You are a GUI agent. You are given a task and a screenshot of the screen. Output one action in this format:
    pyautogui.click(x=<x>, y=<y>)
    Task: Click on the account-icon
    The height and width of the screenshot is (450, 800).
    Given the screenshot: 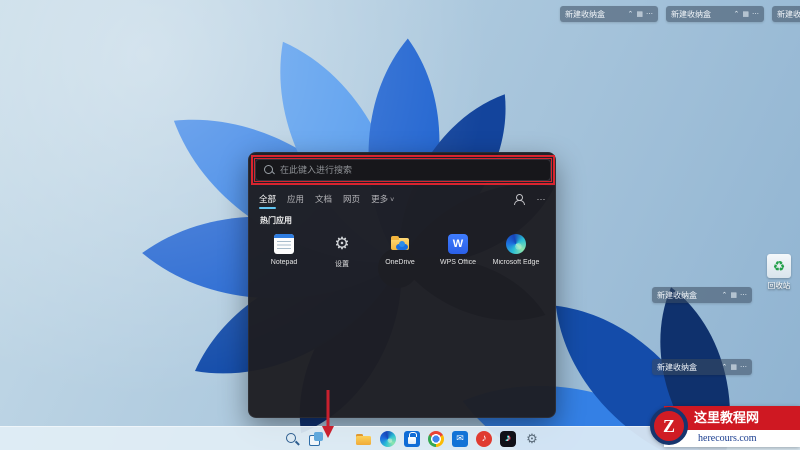 What is the action you would take?
    pyautogui.click(x=518, y=199)
    